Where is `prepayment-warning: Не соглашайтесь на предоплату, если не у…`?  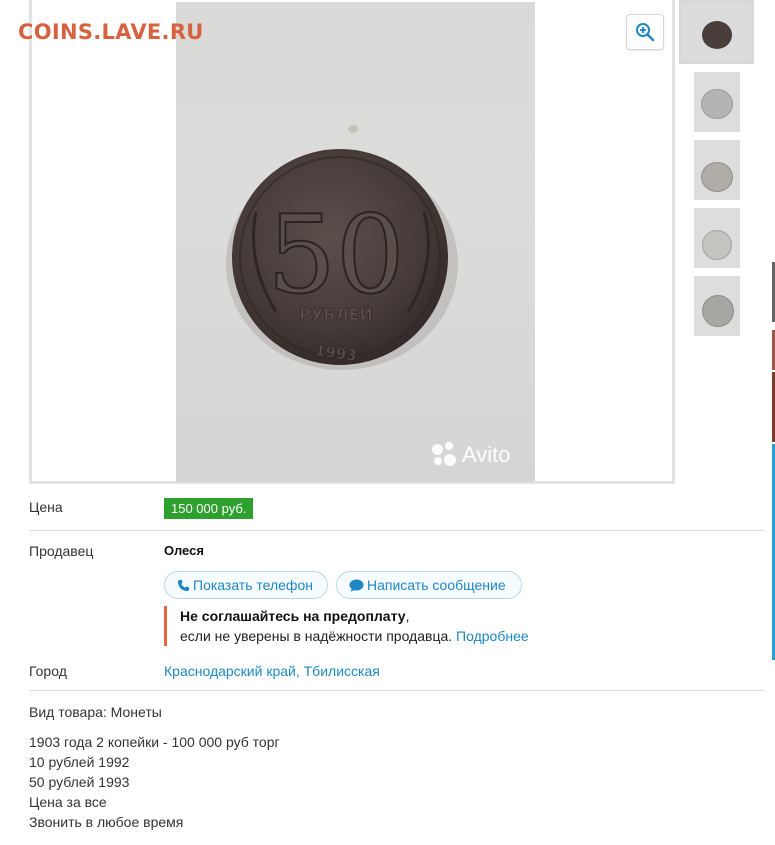
prepayment-warning: Не соглашайтесь на предоплату, если не у… is located at coordinates (346, 626).